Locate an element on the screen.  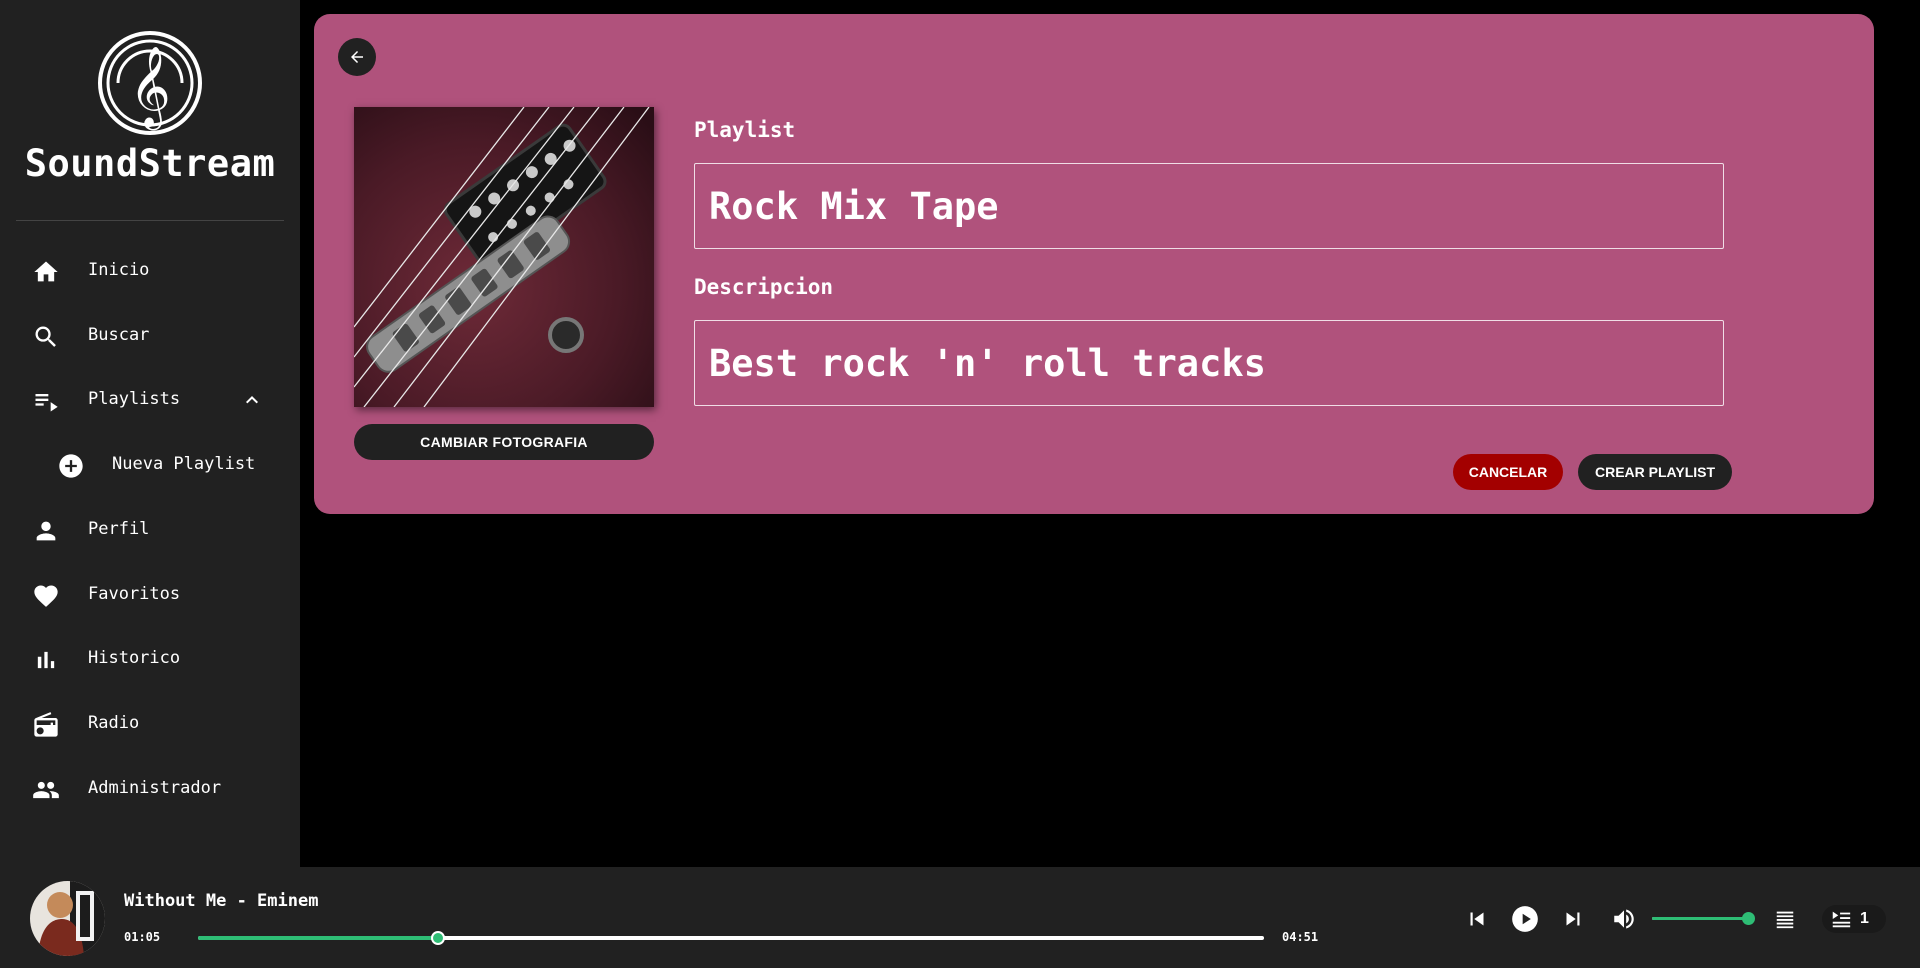
queue-button: 1 is located at coordinates (1854, 919).